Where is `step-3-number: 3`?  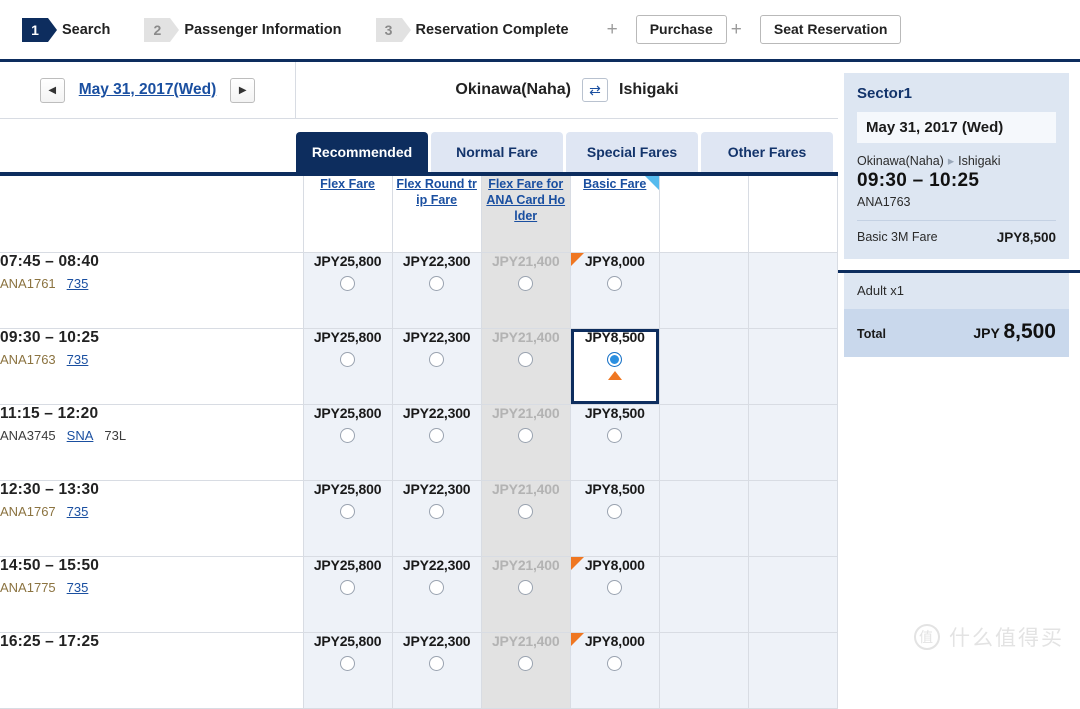 step-3-number: 3 is located at coordinates (388, 29).